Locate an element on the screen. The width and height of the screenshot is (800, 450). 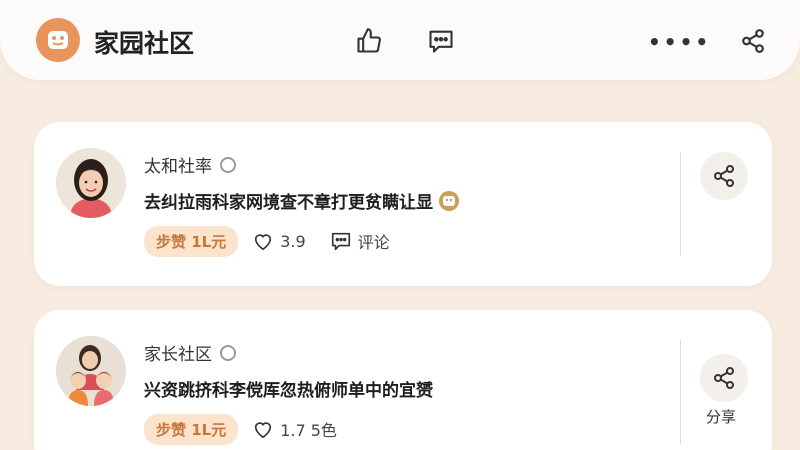
thumbs-up-icon is located at coordinates (369, 41).